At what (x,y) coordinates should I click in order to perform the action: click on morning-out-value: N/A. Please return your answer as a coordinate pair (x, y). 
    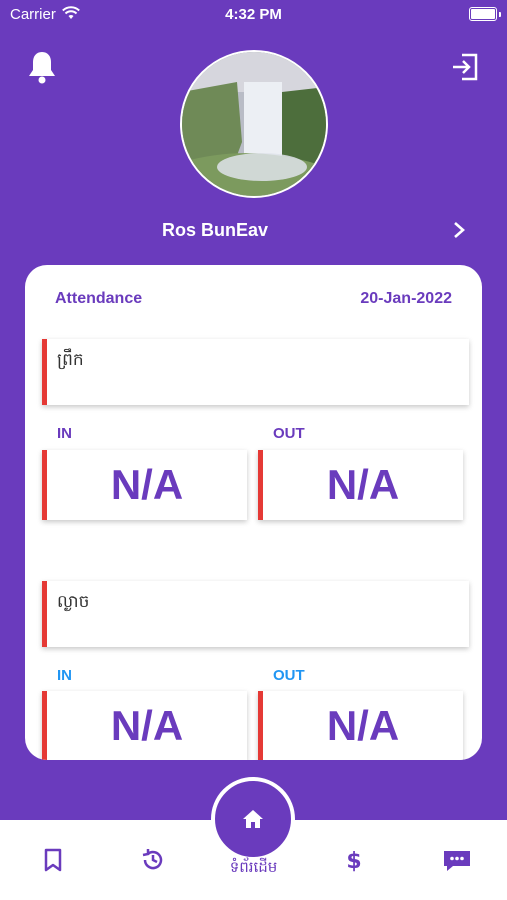
    Looking at the image, I should click on (360, 485).